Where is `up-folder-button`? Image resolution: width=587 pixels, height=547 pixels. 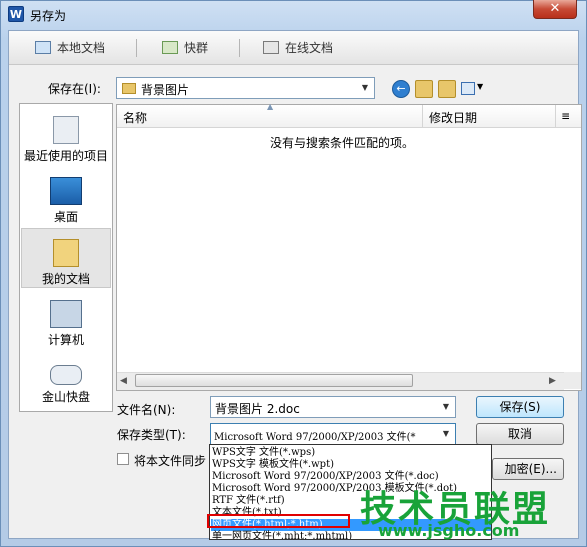
up-folder-button is located at coordinates (424, 89).